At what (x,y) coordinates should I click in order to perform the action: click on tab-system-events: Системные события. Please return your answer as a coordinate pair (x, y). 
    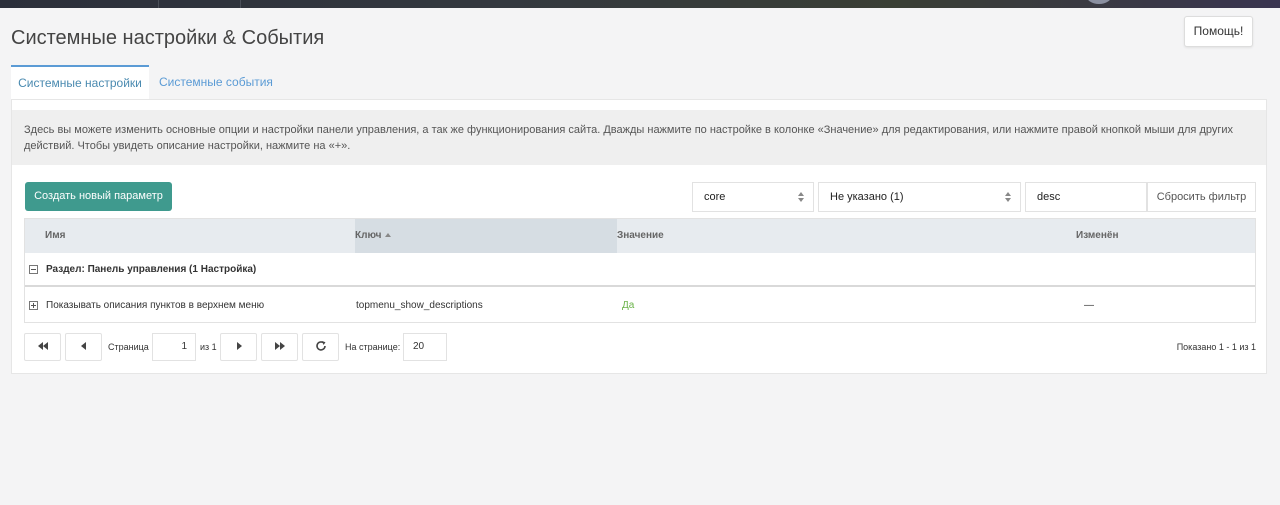
    Looking at the image, I should click on (216, 82).